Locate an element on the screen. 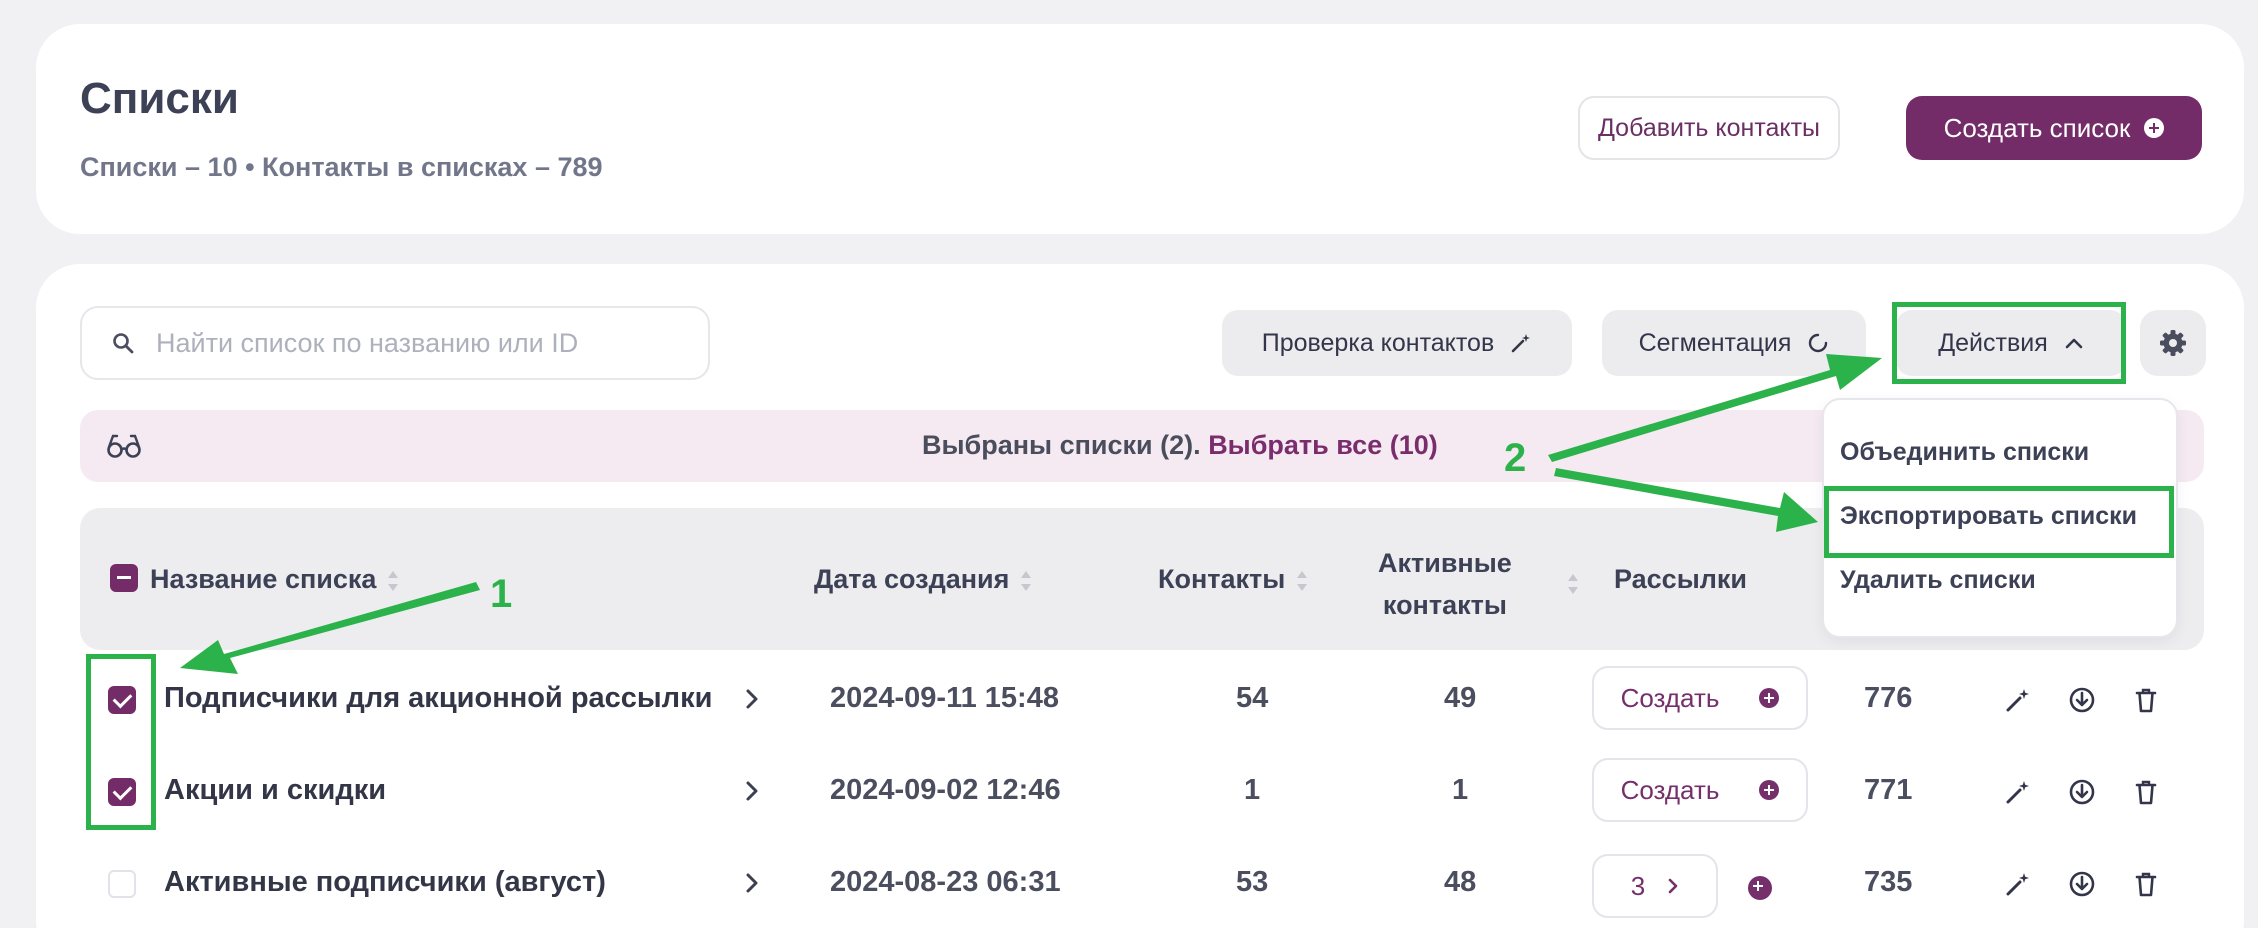  column-name: Название списка is located at coordinates (275, 579).